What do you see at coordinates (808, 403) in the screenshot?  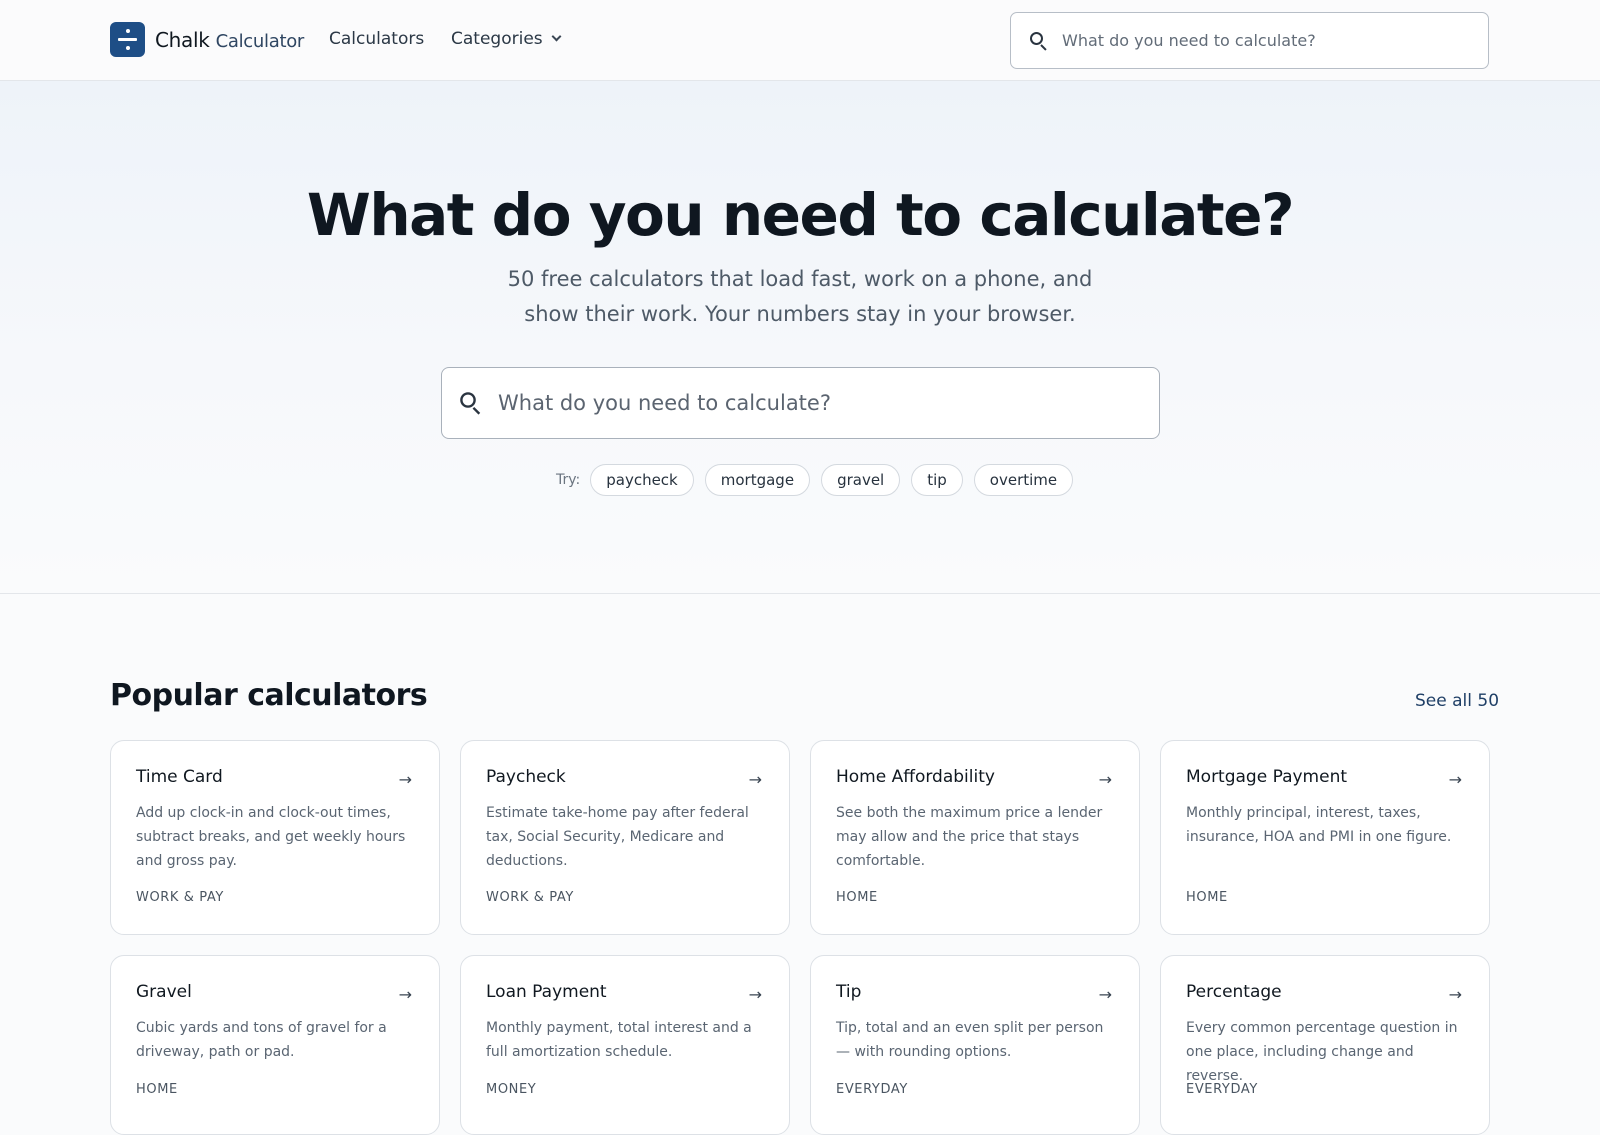 I see `hero-search-input` at bounding box center [808, 403].